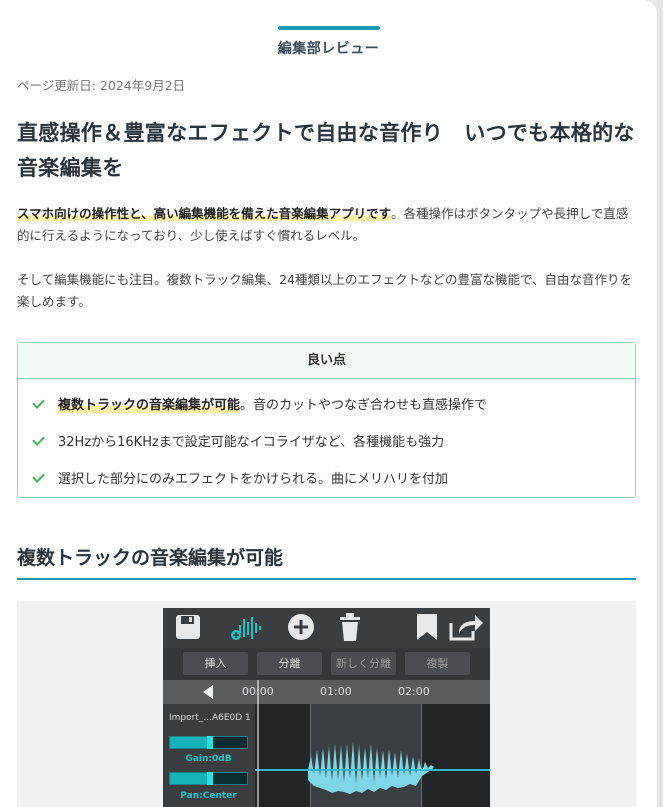 Image resolution: width=663 pixels, height=807 pixels. What do you see at coordinates (328, 49) in the screenshot?
I see `review-label: 編集部レビュー` at bounding box center [328, 49].